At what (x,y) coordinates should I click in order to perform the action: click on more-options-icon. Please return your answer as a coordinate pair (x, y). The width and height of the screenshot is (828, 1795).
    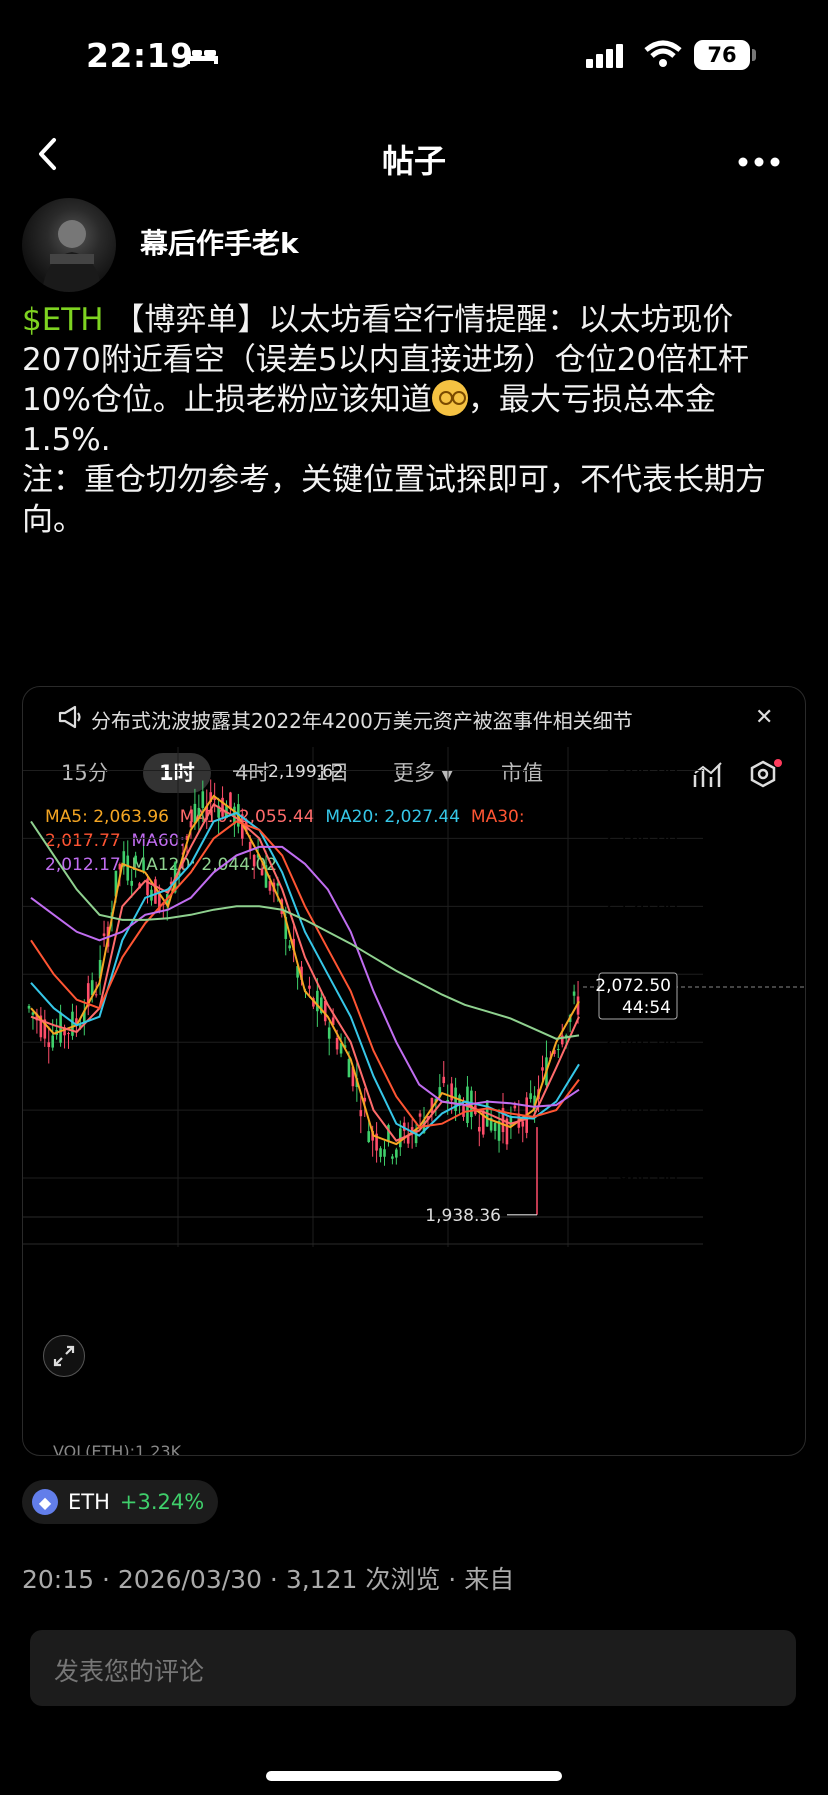
    Looking at the image, I should click on (759, 161).